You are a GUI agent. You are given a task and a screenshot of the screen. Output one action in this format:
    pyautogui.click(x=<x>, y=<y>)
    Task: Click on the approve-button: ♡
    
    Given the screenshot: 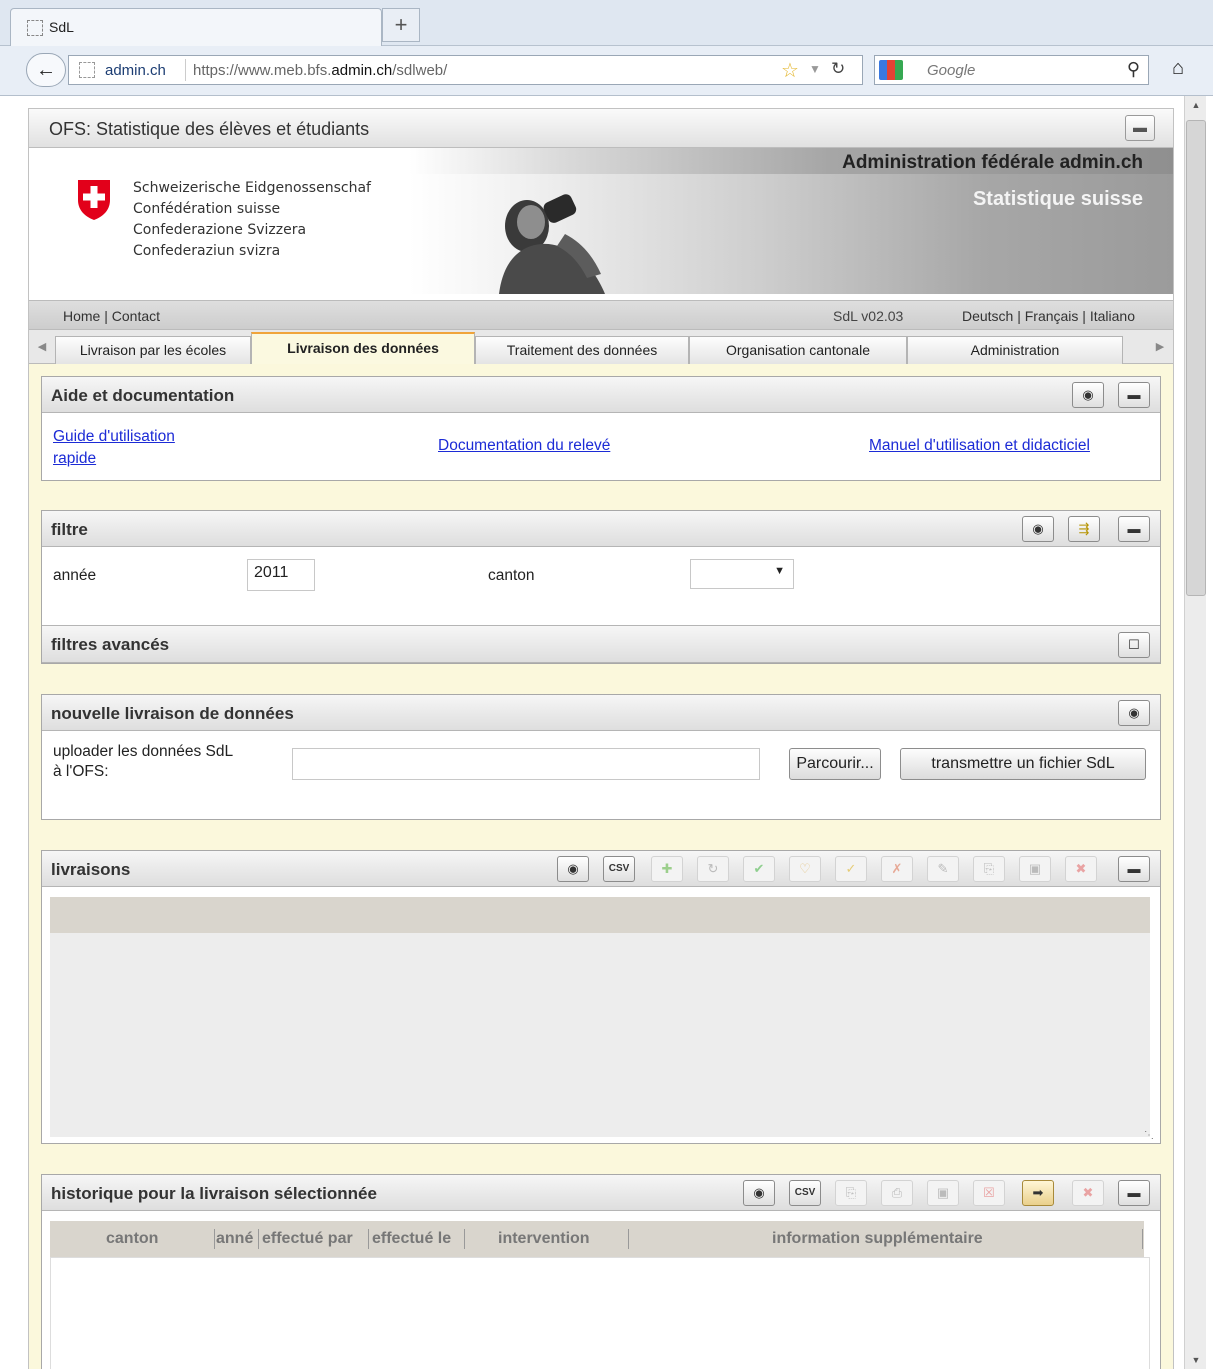 What is the action you would take?
    pyautogui.click(x=805, y=869)
    